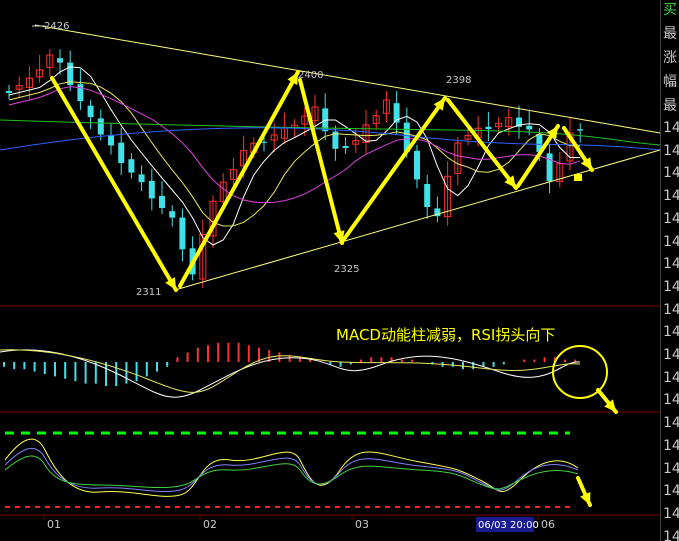 This screenshot has width=679, height=541. Describe the element at coordinates (578, 177) in the screenshot. I see `projection-marker` at that location.